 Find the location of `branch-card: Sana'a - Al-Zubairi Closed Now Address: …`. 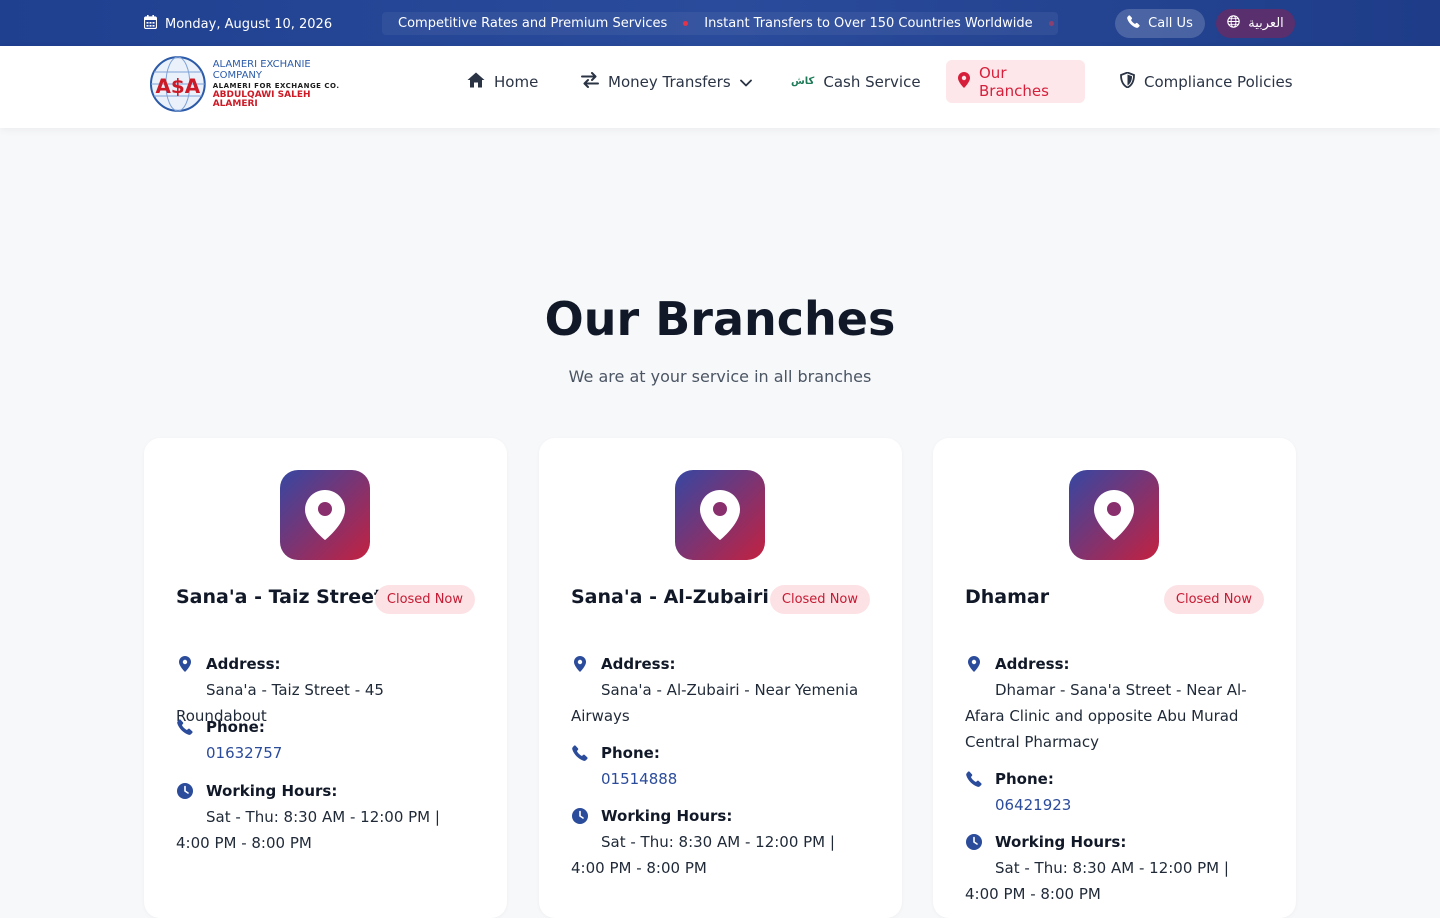

branch-card: Sana'a - Al-Zubairi Closed Now Address: … is located at coordinates (720, 678).